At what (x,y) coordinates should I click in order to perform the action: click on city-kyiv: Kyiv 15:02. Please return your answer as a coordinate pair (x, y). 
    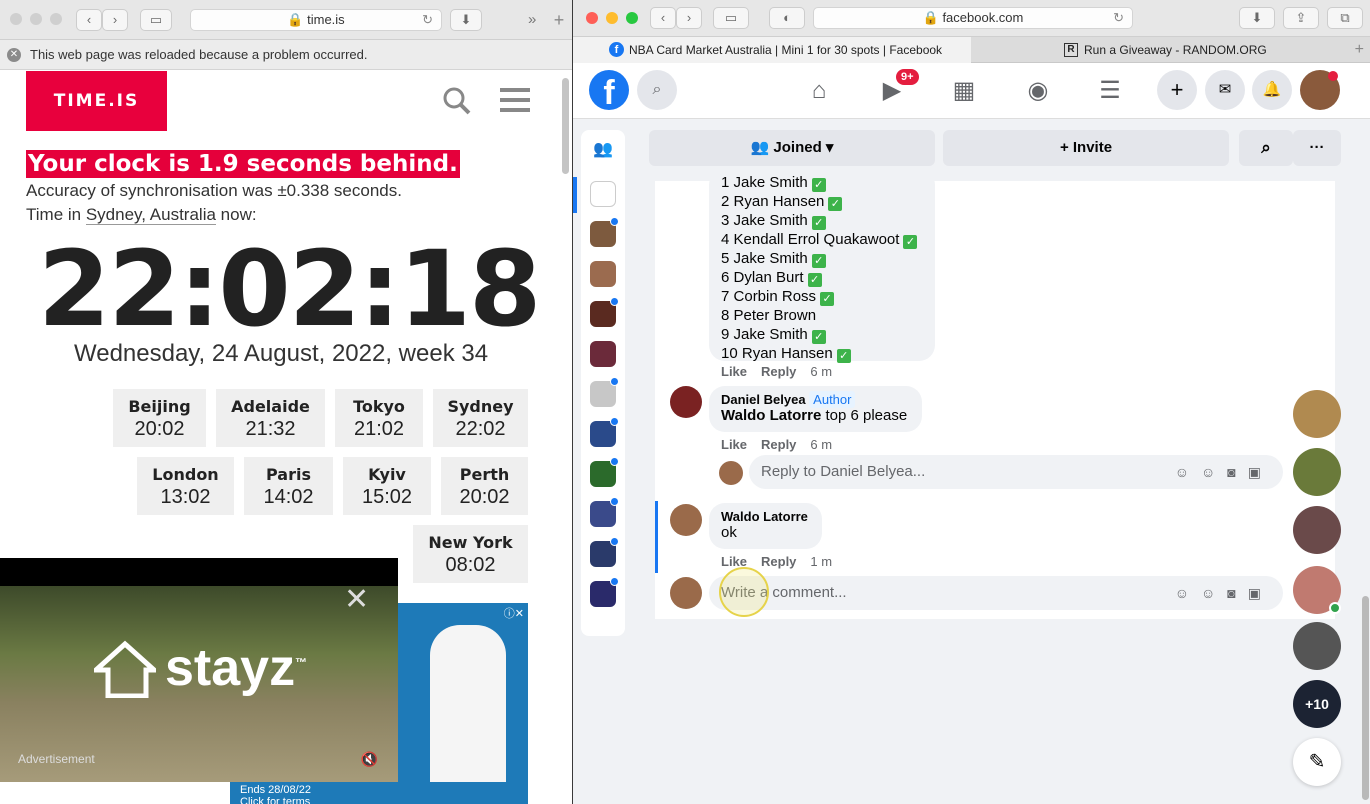
    Looking at the image, I should click on (387, 486).